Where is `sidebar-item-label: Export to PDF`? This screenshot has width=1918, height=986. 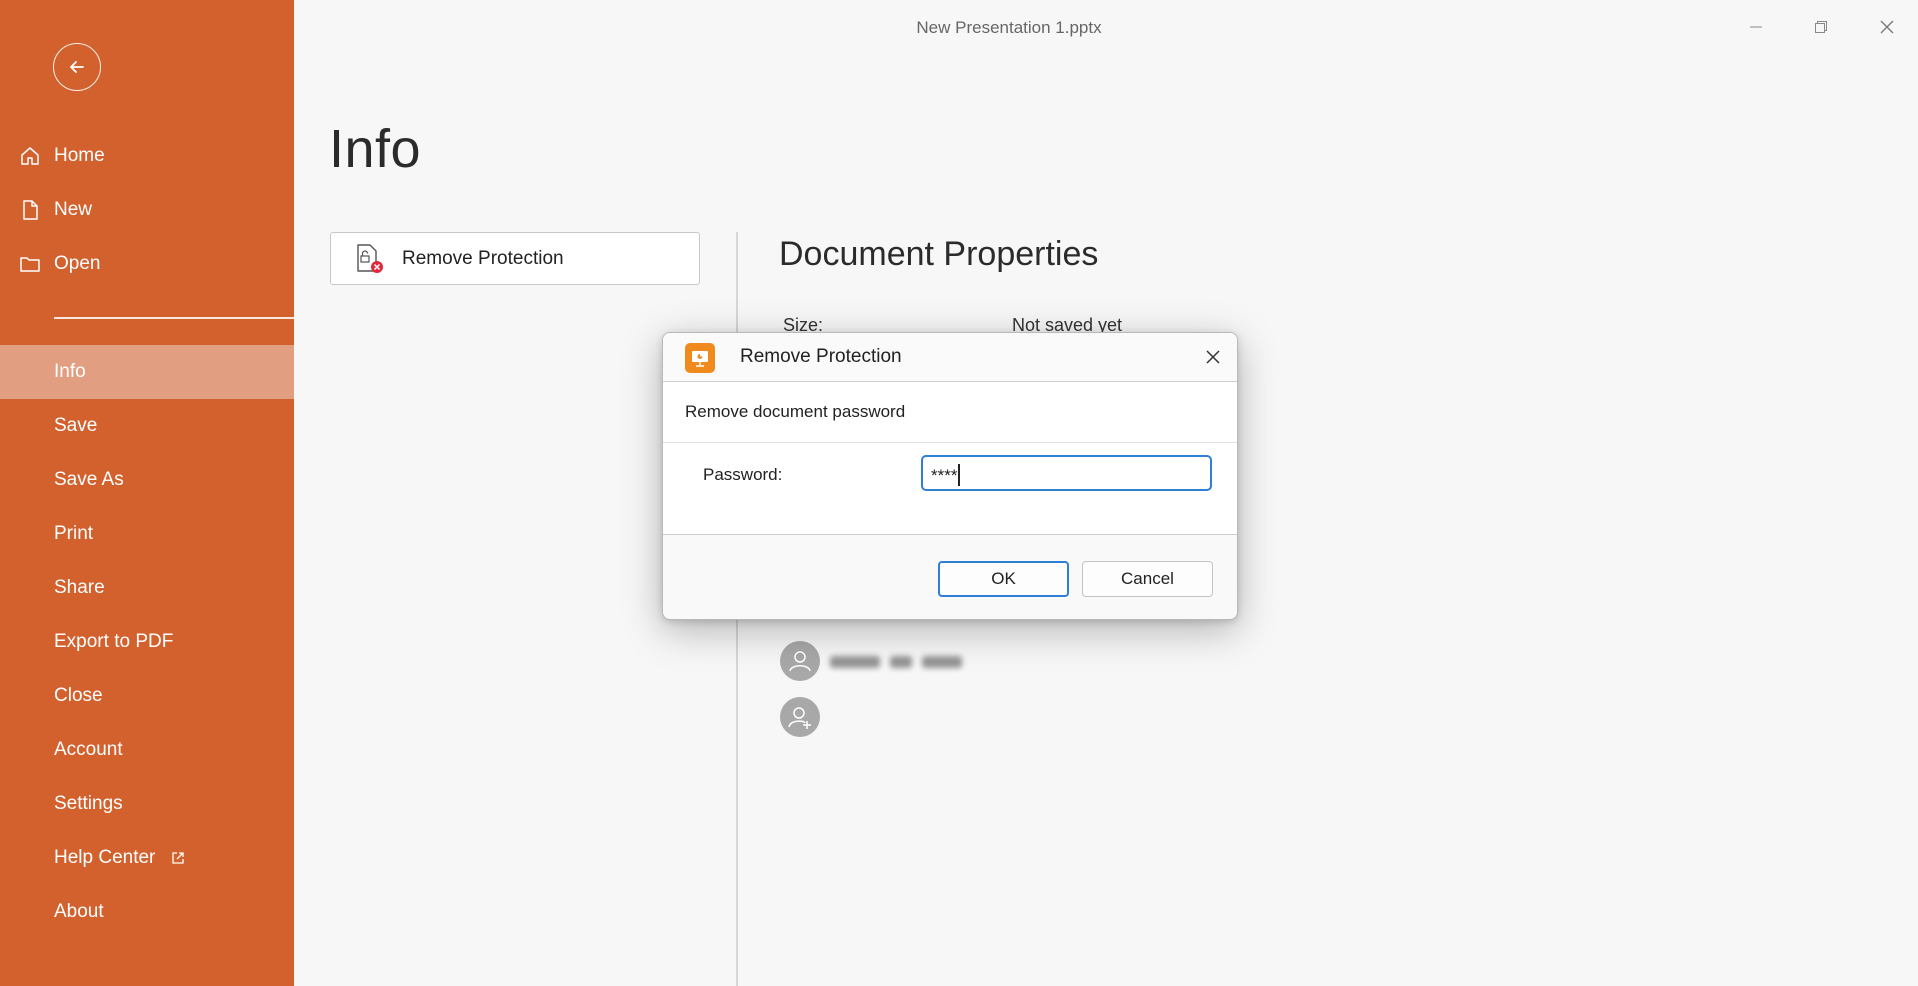 sidebar-item-label: Export to PDF is located at coordinates (114, 641).